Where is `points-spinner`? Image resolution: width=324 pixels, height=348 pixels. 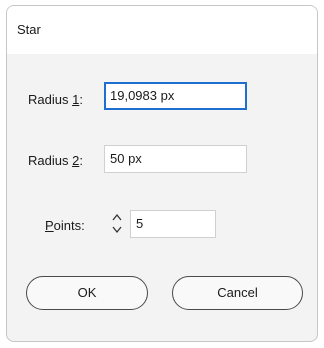
points-spinner is located at coordinates (117, 224).